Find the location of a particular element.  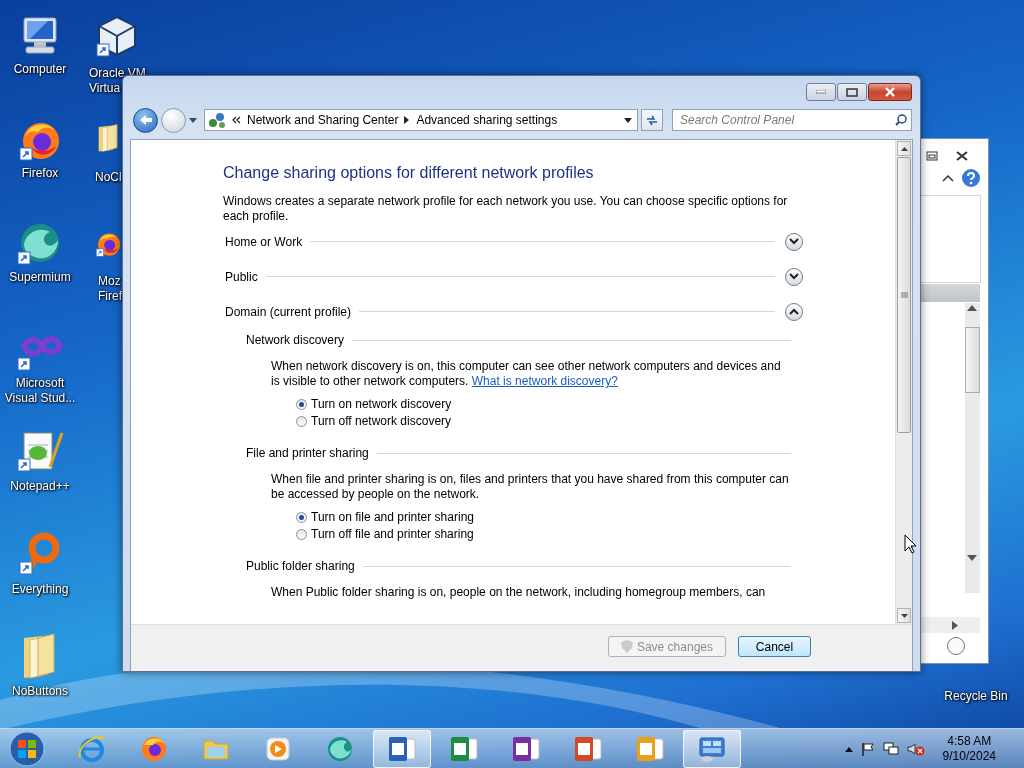

section-description: When file and printer sharing is on, files and printers that you have shared from this computer can be accessed by people on the network. is located at coordinates (530, 487).